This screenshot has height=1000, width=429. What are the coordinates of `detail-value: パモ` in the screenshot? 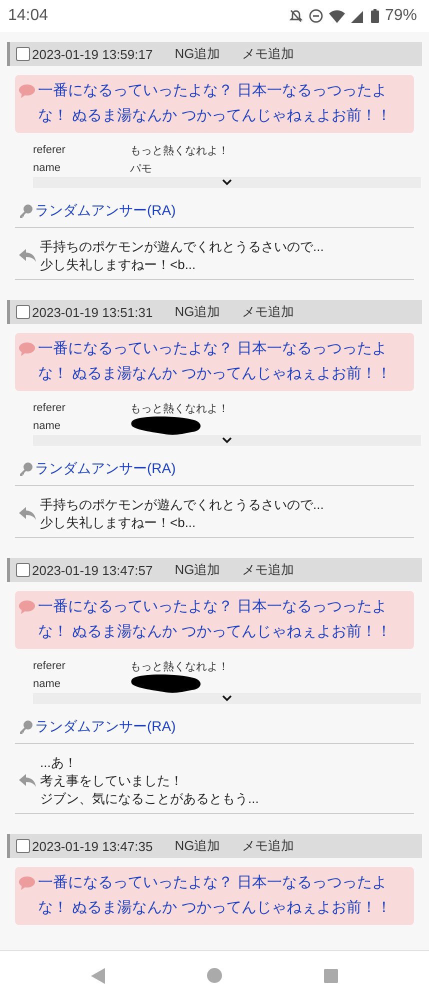 It's located at (141, 169).